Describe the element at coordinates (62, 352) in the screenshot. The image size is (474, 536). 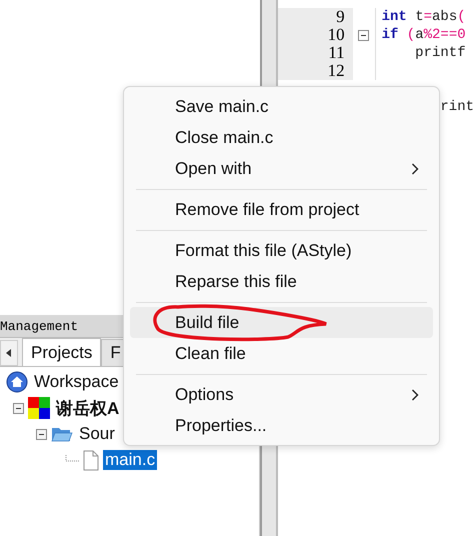
I see `panel-tab: Projects` at that location.